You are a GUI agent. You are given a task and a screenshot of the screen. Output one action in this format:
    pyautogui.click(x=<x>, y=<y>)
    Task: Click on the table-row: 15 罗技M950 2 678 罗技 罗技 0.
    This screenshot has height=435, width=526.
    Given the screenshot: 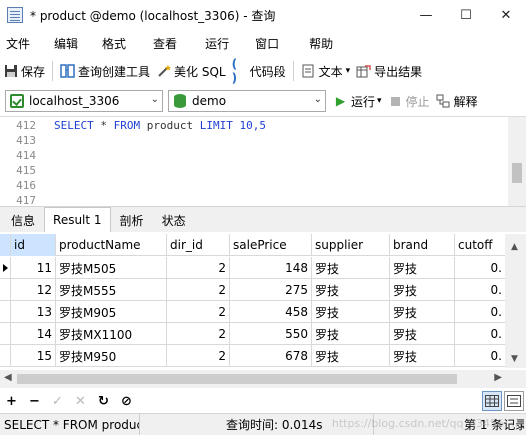 What is the action you would take?
    pyautogui.click(x=252, y=356)
    